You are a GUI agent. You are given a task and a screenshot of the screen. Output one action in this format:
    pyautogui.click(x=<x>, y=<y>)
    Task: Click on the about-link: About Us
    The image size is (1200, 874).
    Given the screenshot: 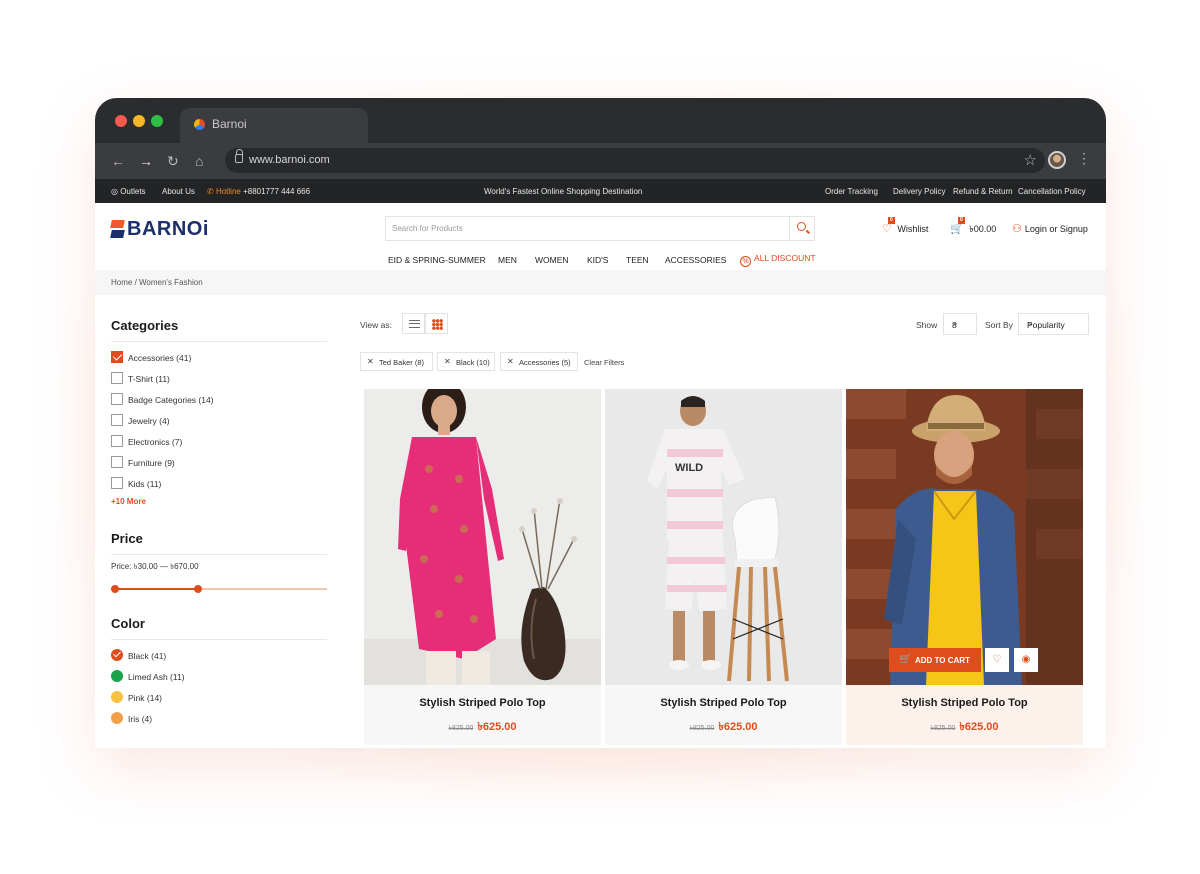 What is the action you would take?
    pyautogui.click(x=178, y=191)
    